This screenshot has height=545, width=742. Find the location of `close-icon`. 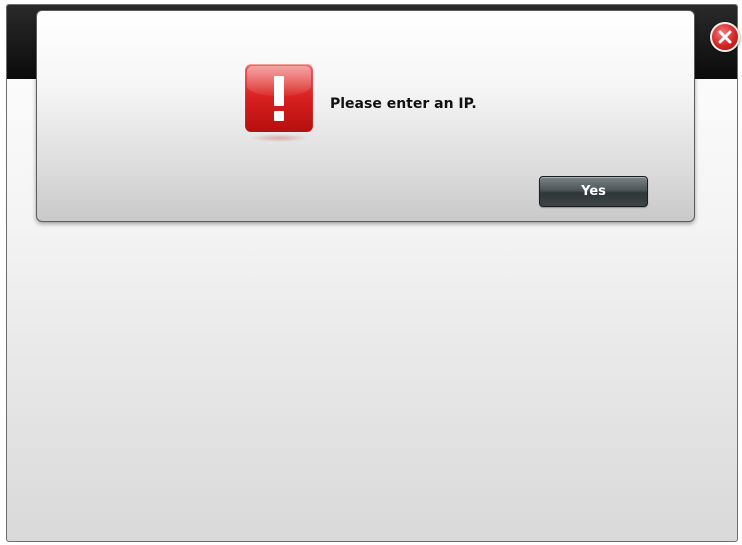

close-icon is located at coordinates (725, 37).